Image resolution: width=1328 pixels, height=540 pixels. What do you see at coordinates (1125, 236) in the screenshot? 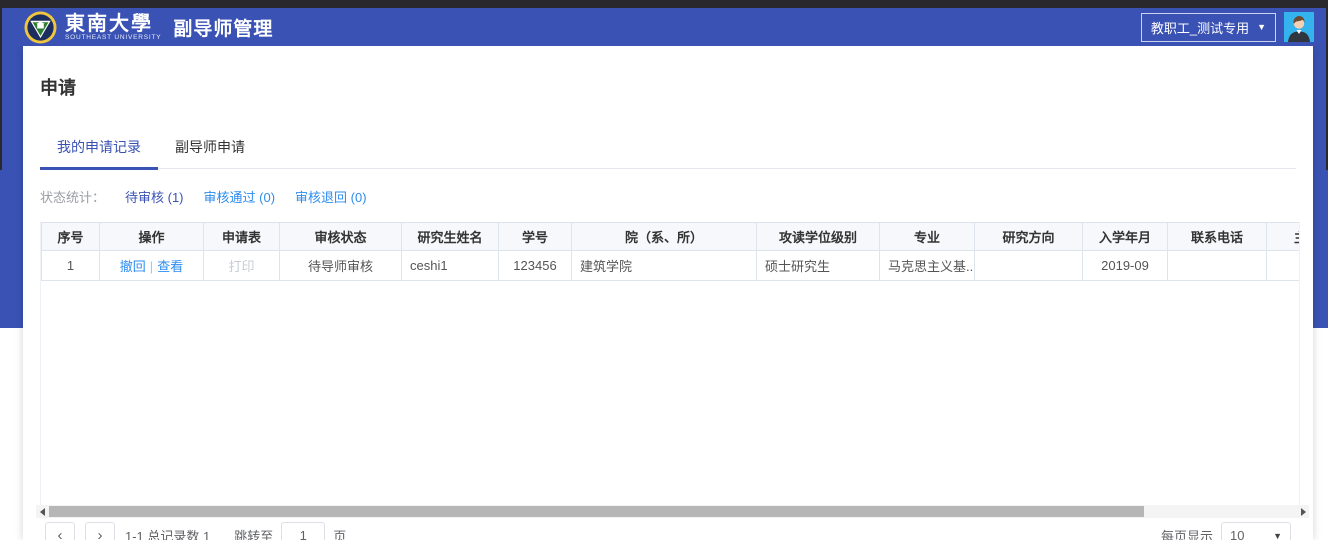
I see `column-header: 入学年月` at bounding box center [1125, 236].